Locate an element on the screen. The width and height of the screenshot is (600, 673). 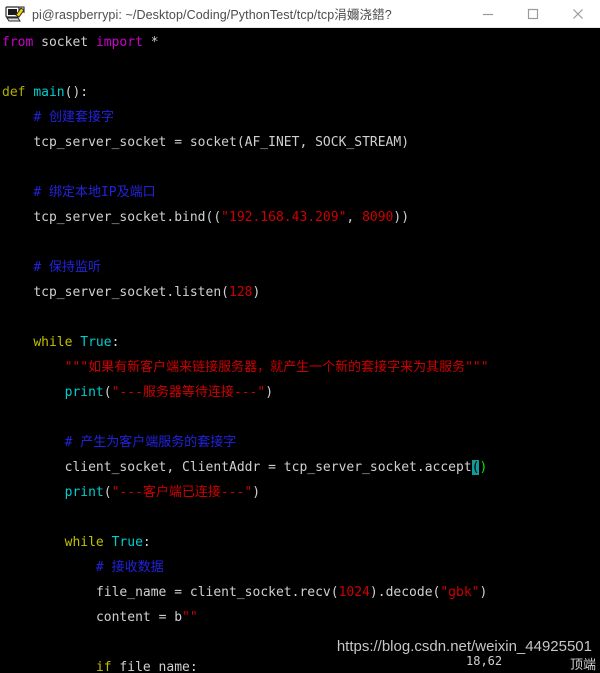
code-line: def main(): is located at coordinates (45, 92).